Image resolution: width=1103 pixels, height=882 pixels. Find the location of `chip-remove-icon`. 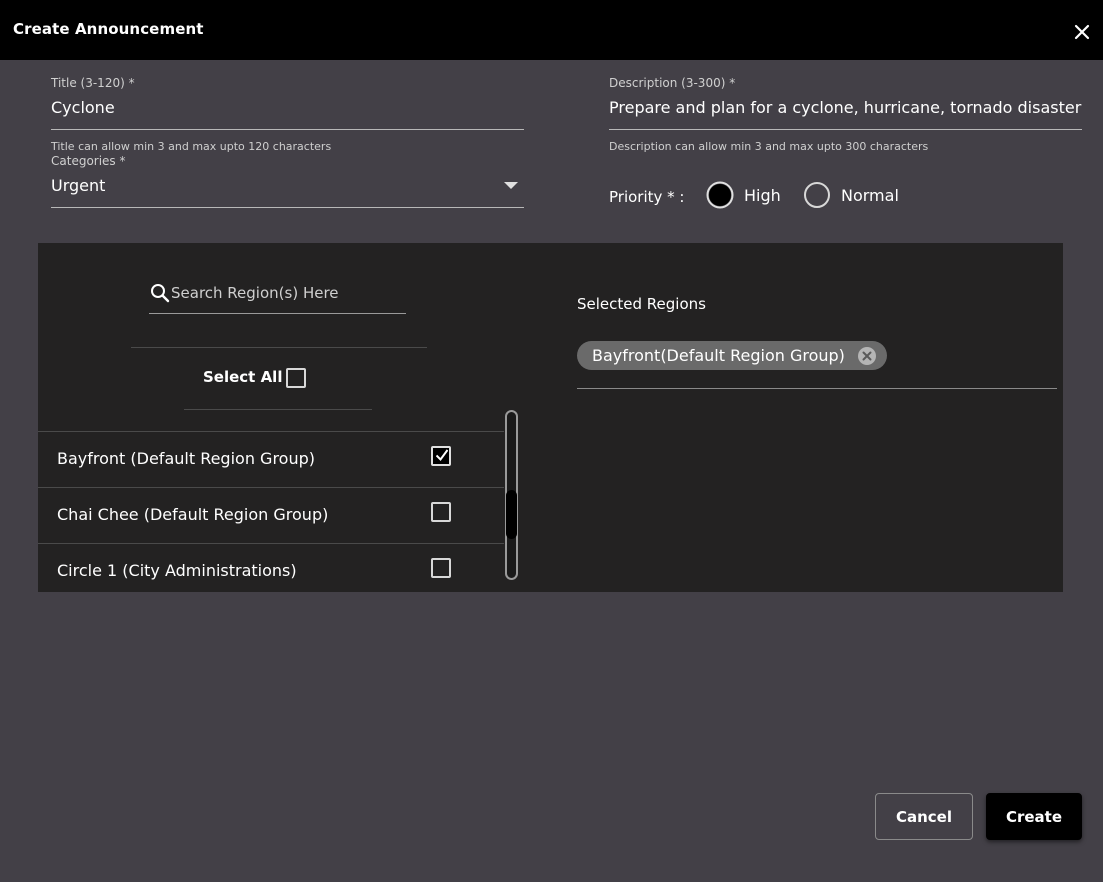

chip-remove-icon is located at coordinates (867, 356).